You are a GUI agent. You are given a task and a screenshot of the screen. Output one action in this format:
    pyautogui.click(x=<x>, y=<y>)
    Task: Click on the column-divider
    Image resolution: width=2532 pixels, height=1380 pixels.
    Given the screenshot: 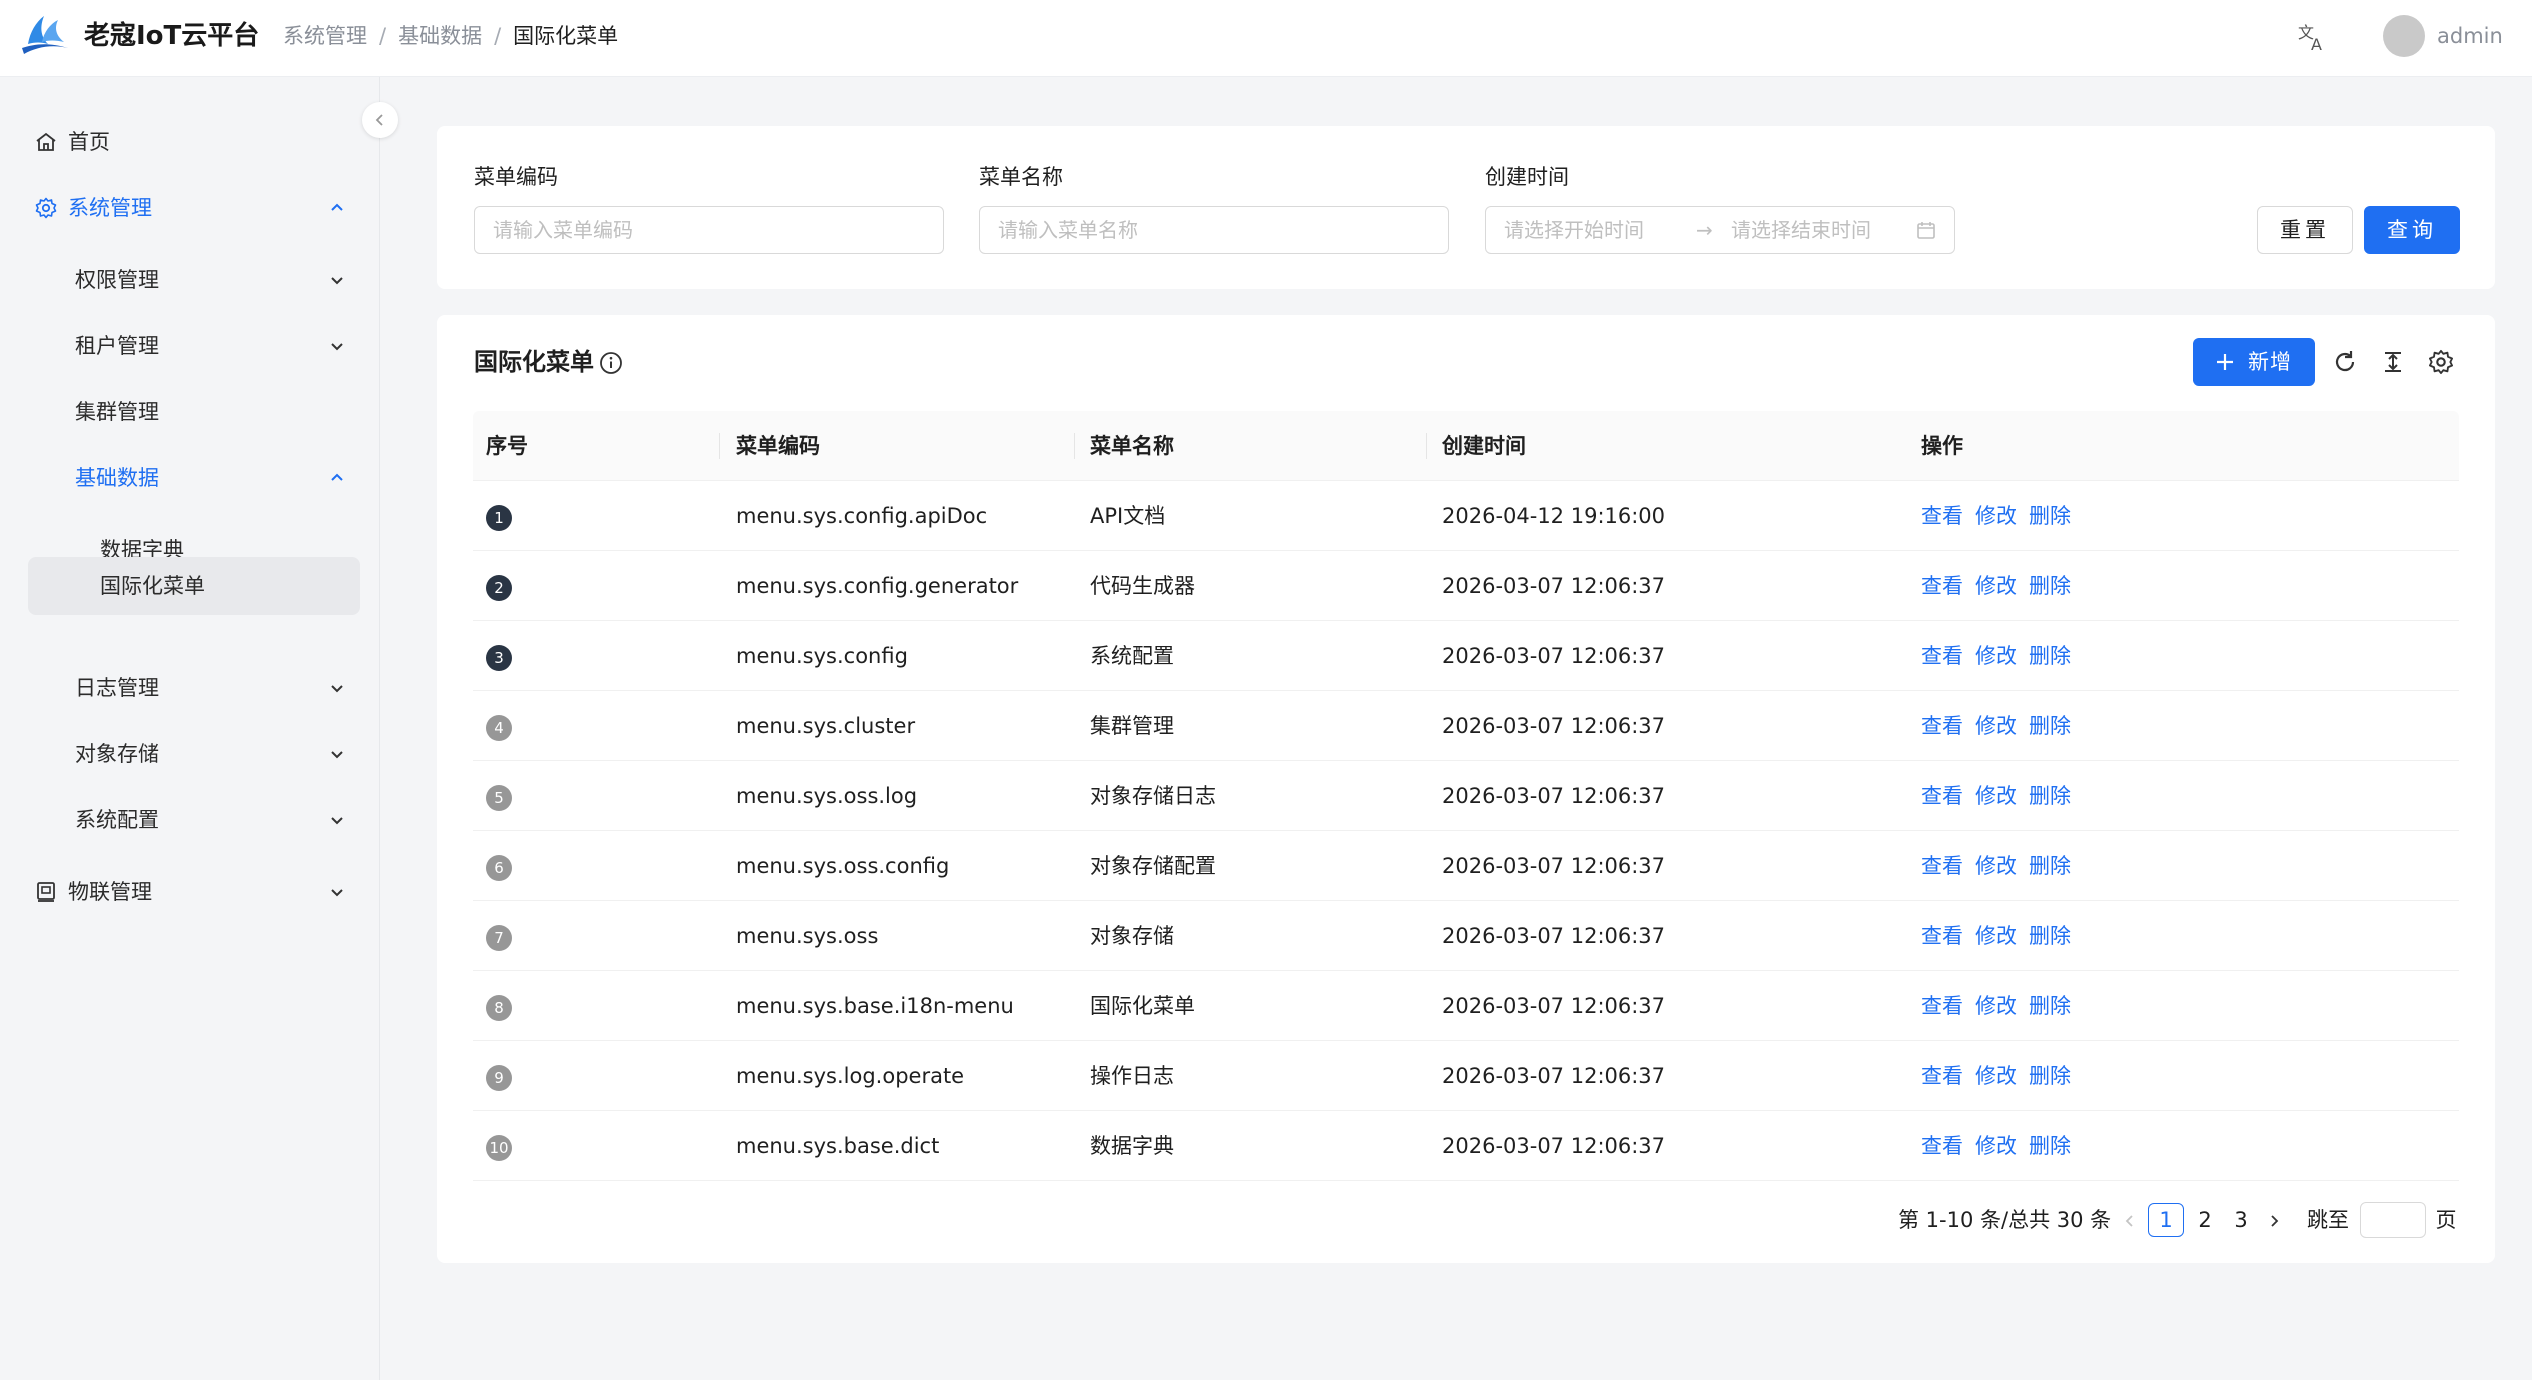 What is the action you would take?
    pyautogui.click(x=719, y=446)
    